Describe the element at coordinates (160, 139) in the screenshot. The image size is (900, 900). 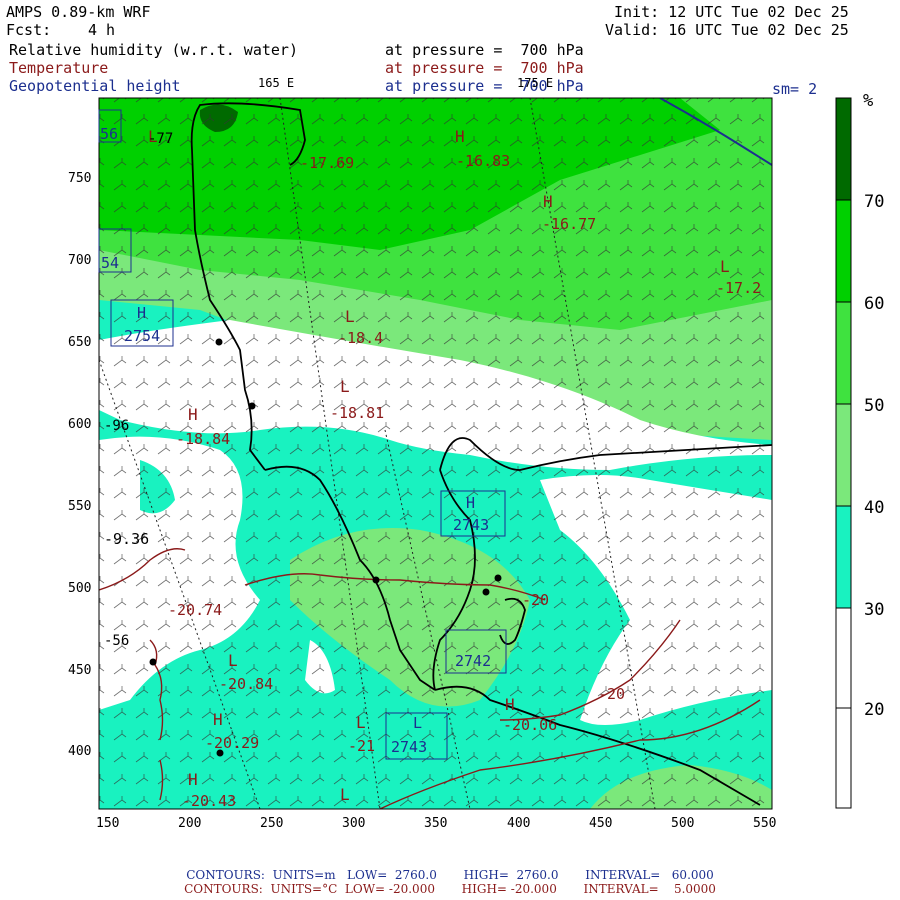
I see `contour-label: -77` at that location.